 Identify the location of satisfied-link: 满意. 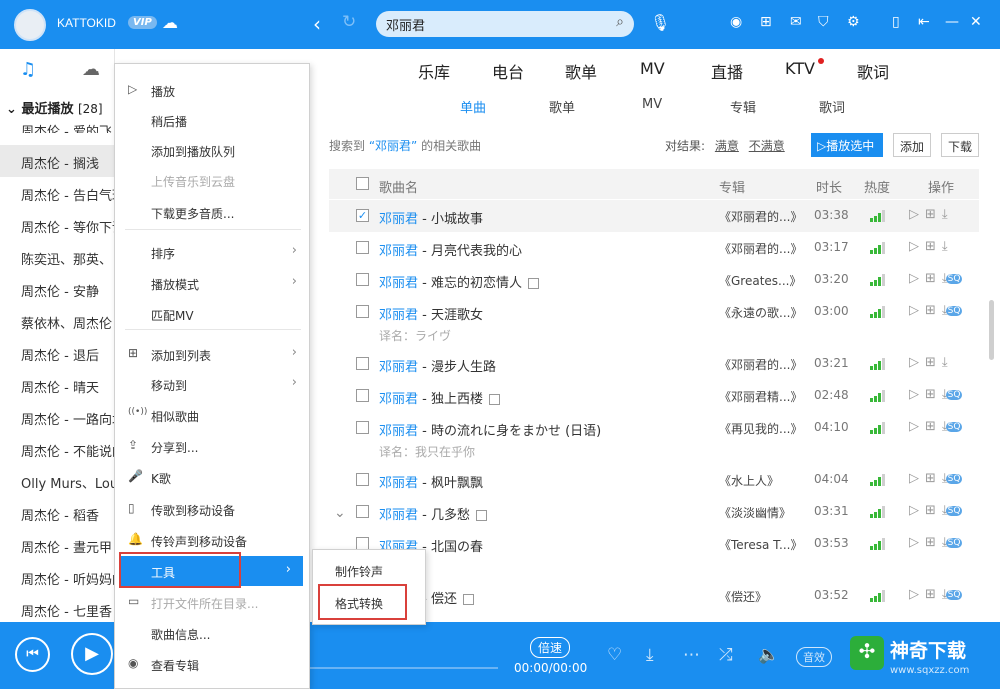
(727, 146).